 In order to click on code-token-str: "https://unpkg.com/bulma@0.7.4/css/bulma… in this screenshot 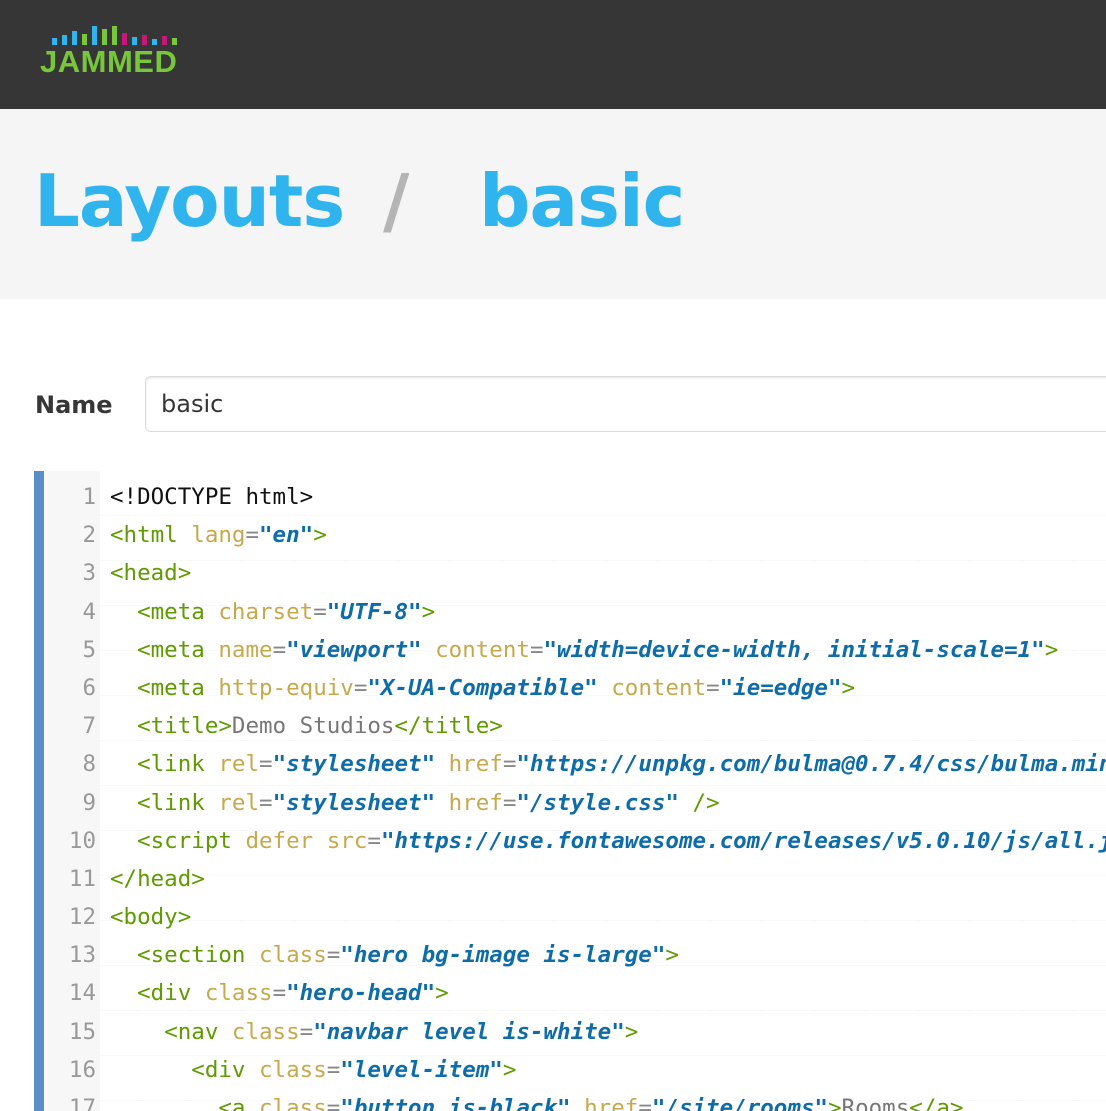, I will do `click(811, 764)`.